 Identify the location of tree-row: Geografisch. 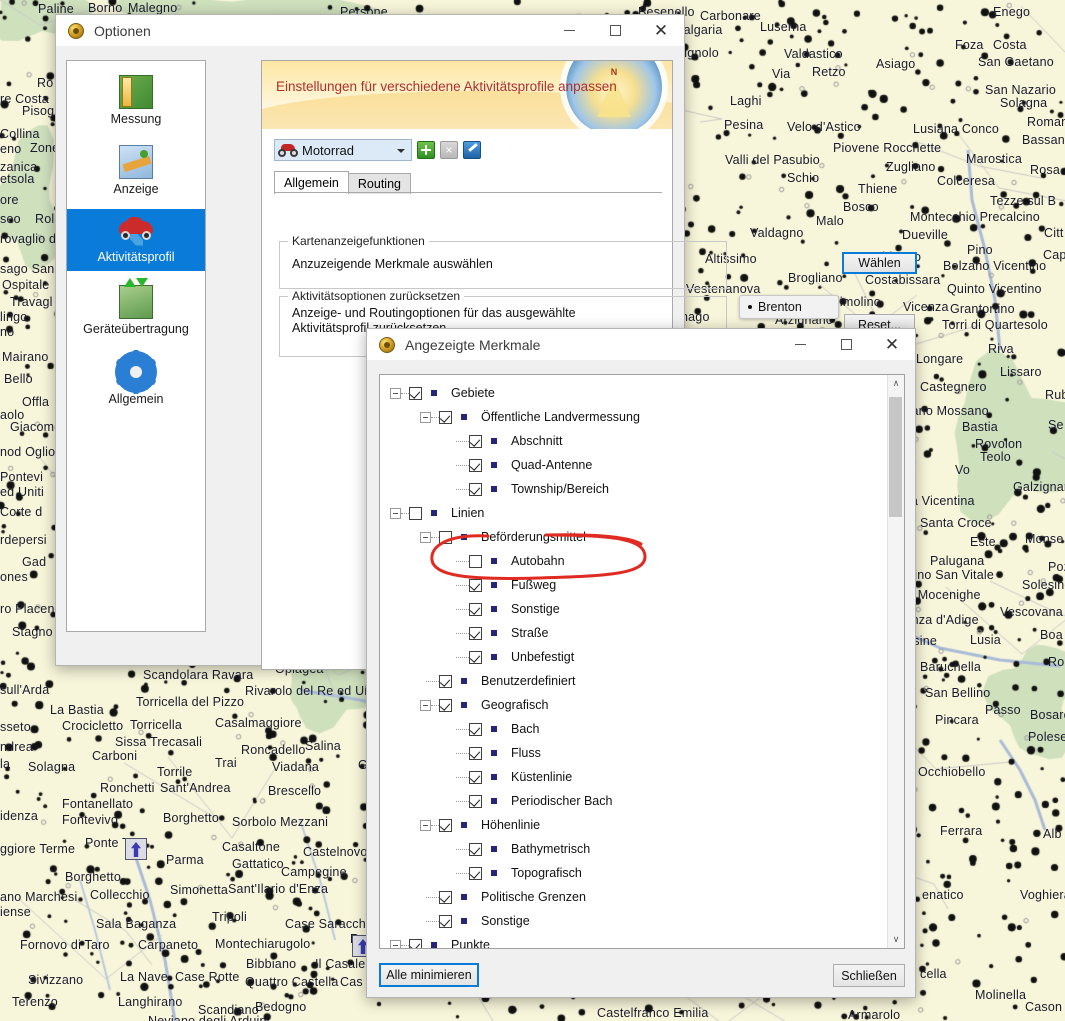
(634, 705).